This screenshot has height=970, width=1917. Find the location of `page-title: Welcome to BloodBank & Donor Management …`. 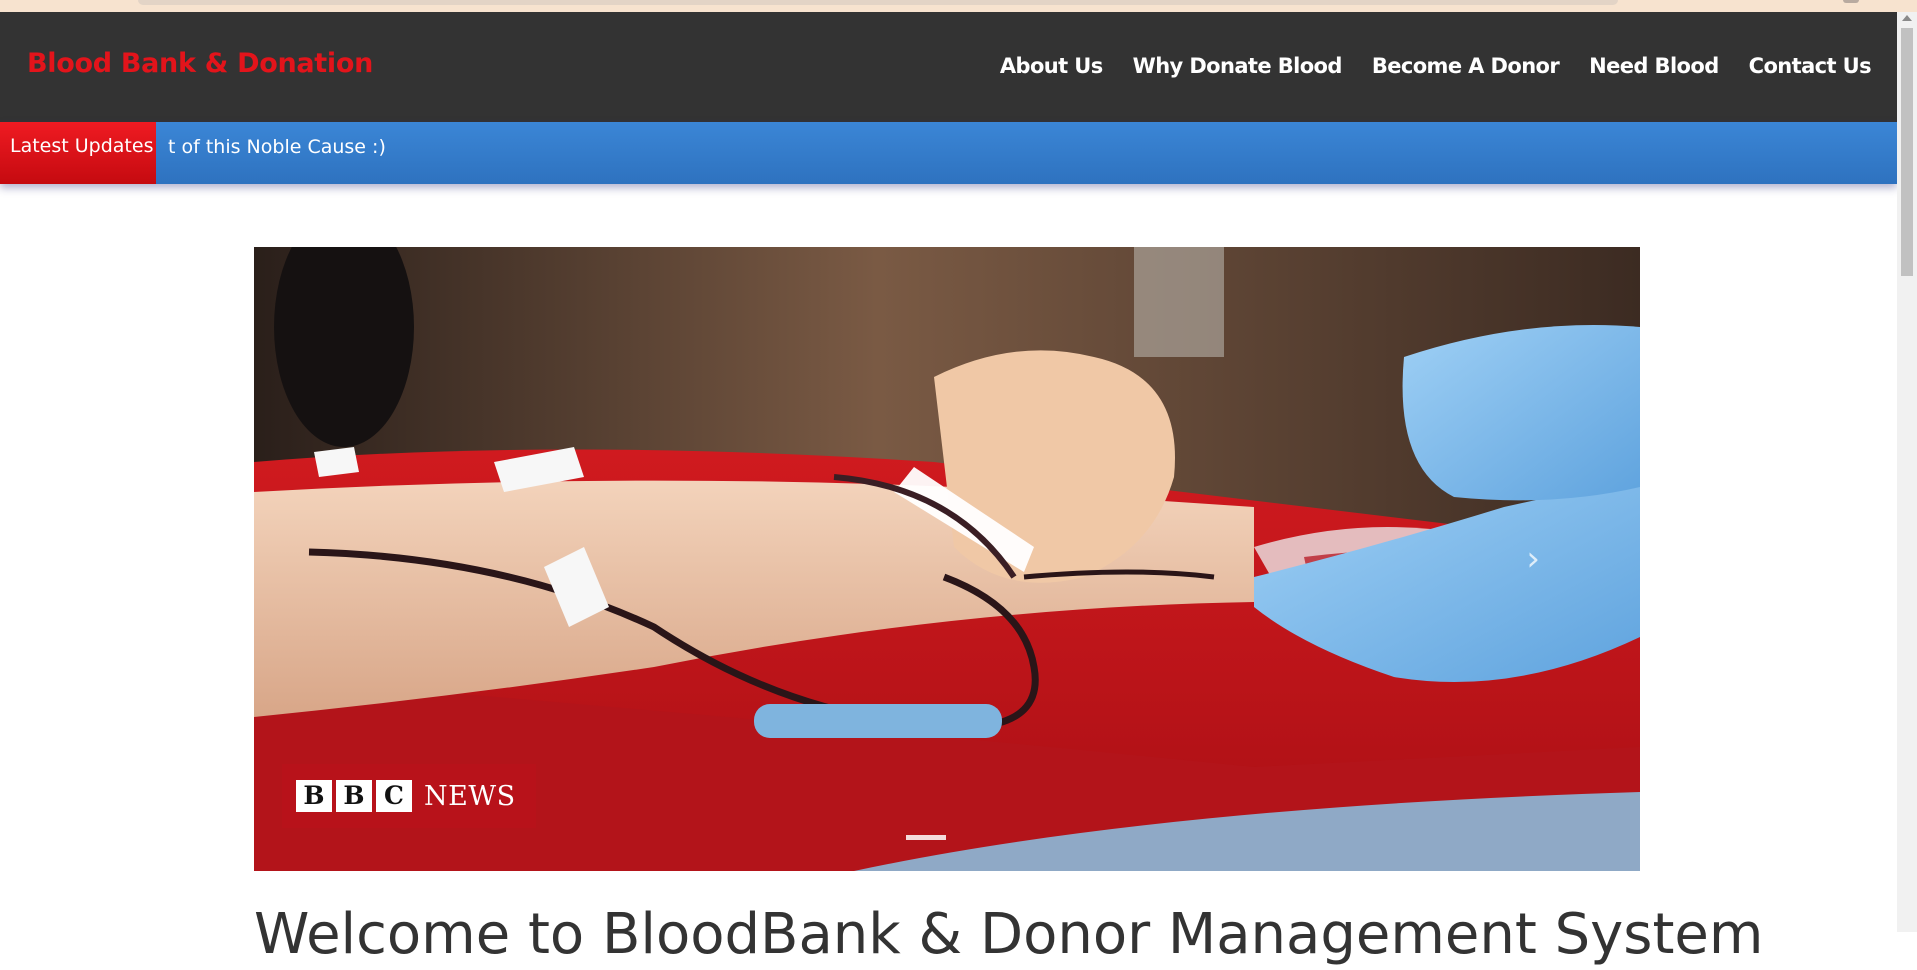

page-title: Welcome to BloodBank & Donor Management … is located at coordinates (1009, 934).